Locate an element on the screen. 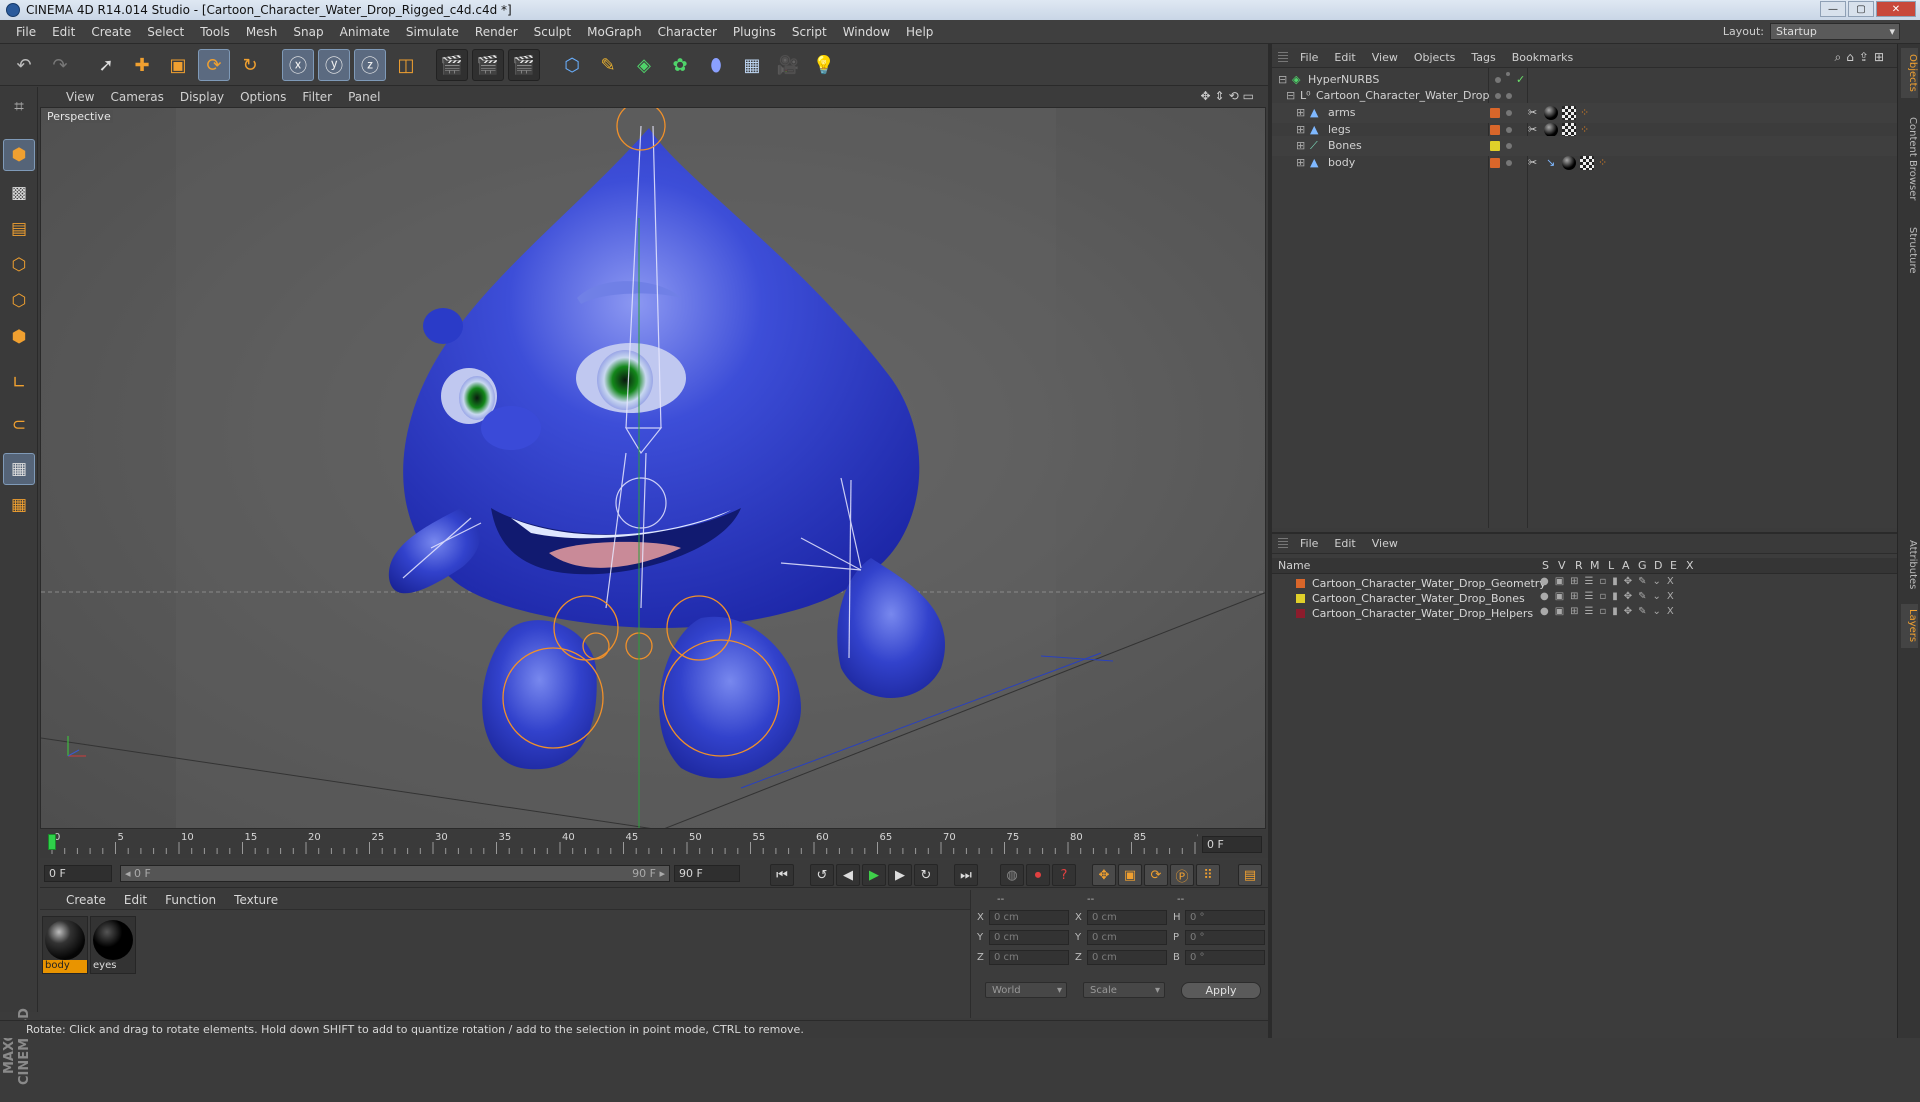 The width and height of the screenshot is (1920, 1102). material-menu-create: Create is located at coordinates (86, 900).